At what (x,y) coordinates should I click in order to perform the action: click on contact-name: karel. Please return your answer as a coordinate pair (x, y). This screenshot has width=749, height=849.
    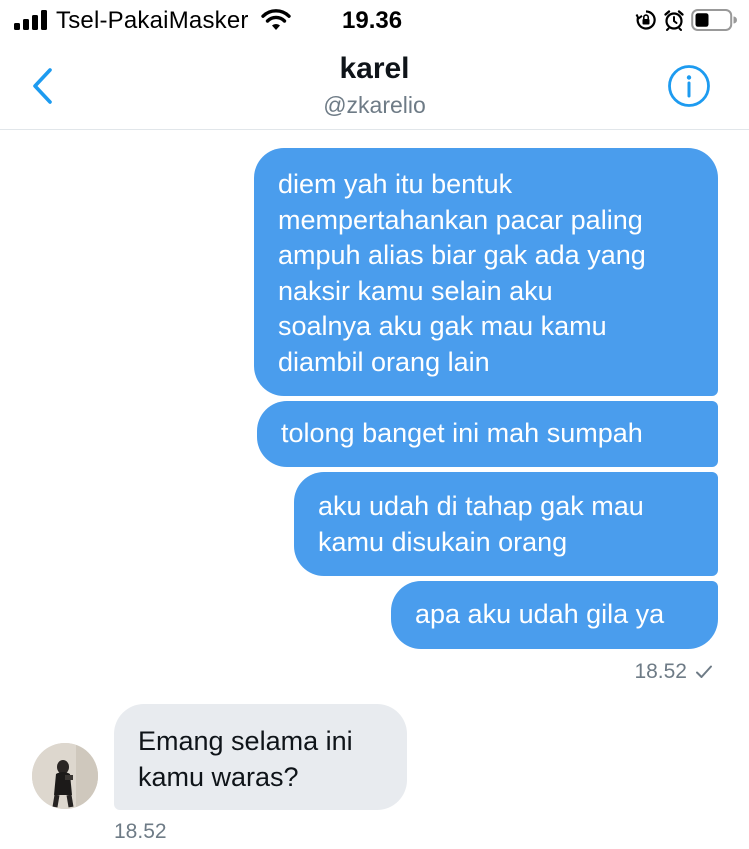
    Looking at the image, I should click on (374, 69).